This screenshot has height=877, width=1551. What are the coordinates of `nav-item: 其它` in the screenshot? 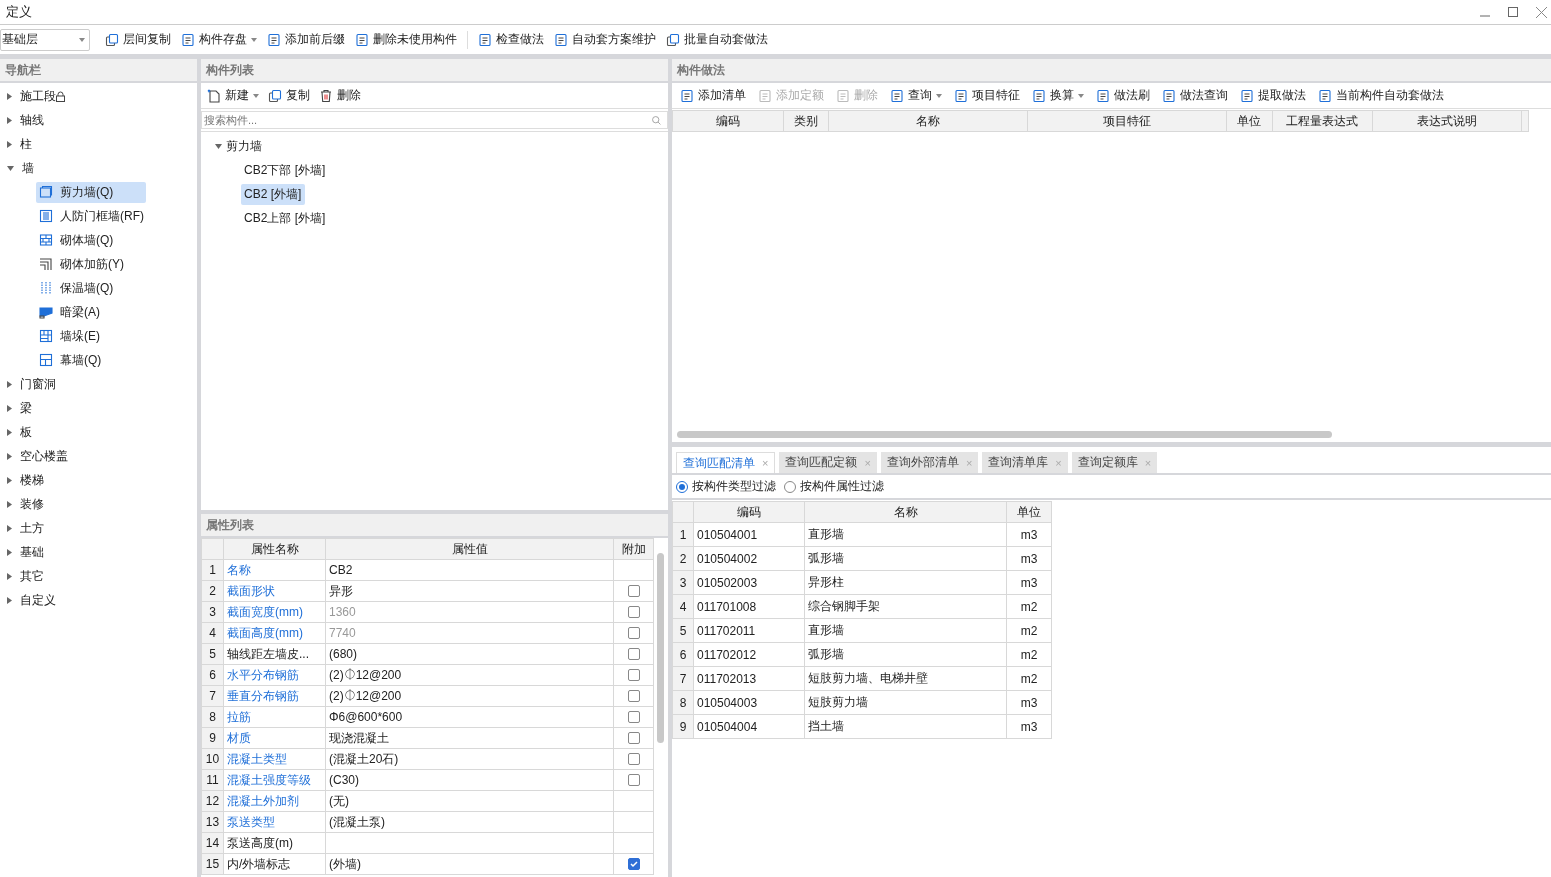 It's located at (32, 576).